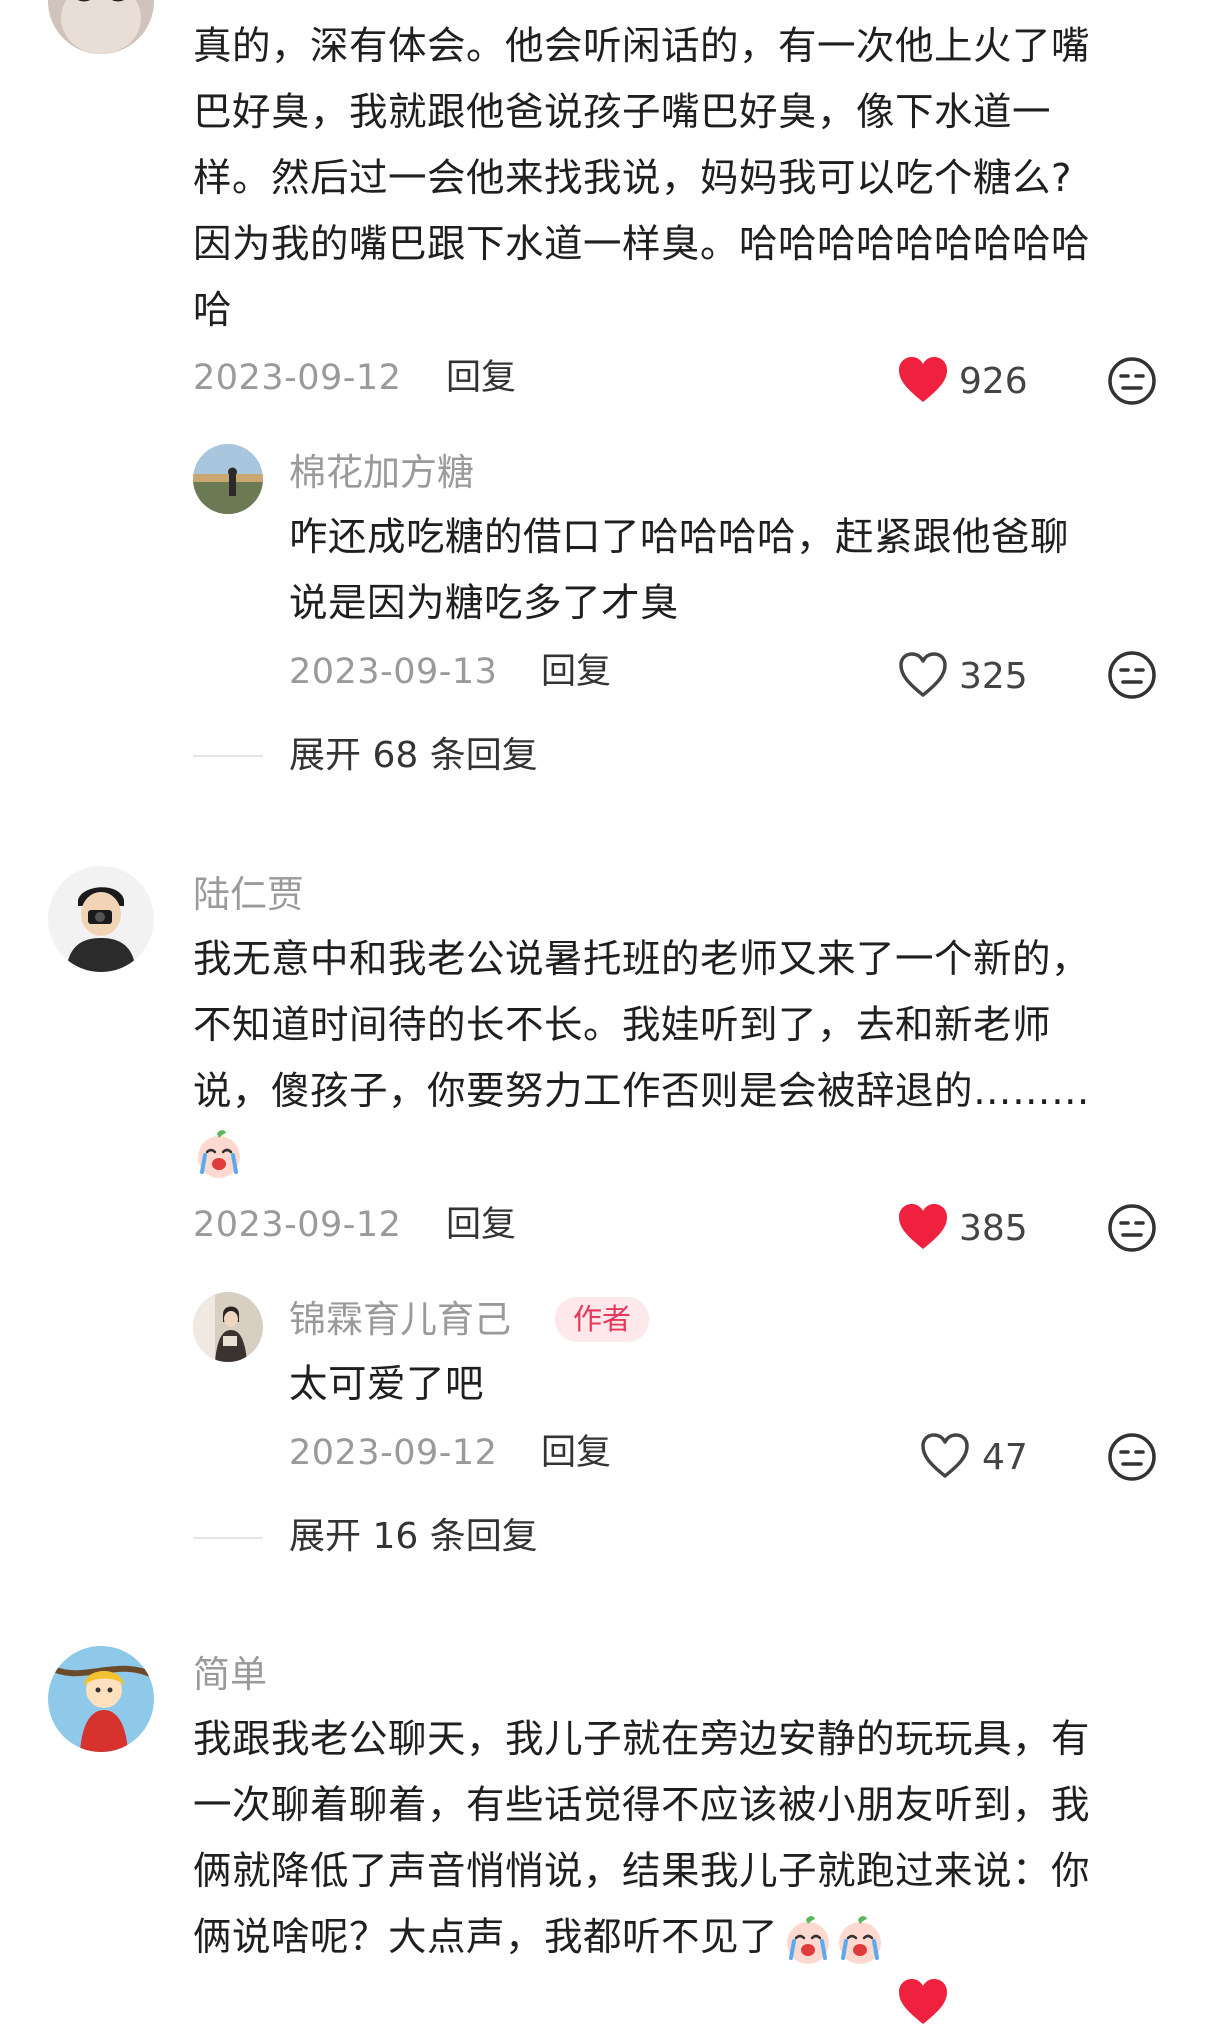 The image size is (1206, 2026). I want to click on like-count: 385, so click(993, 1228).